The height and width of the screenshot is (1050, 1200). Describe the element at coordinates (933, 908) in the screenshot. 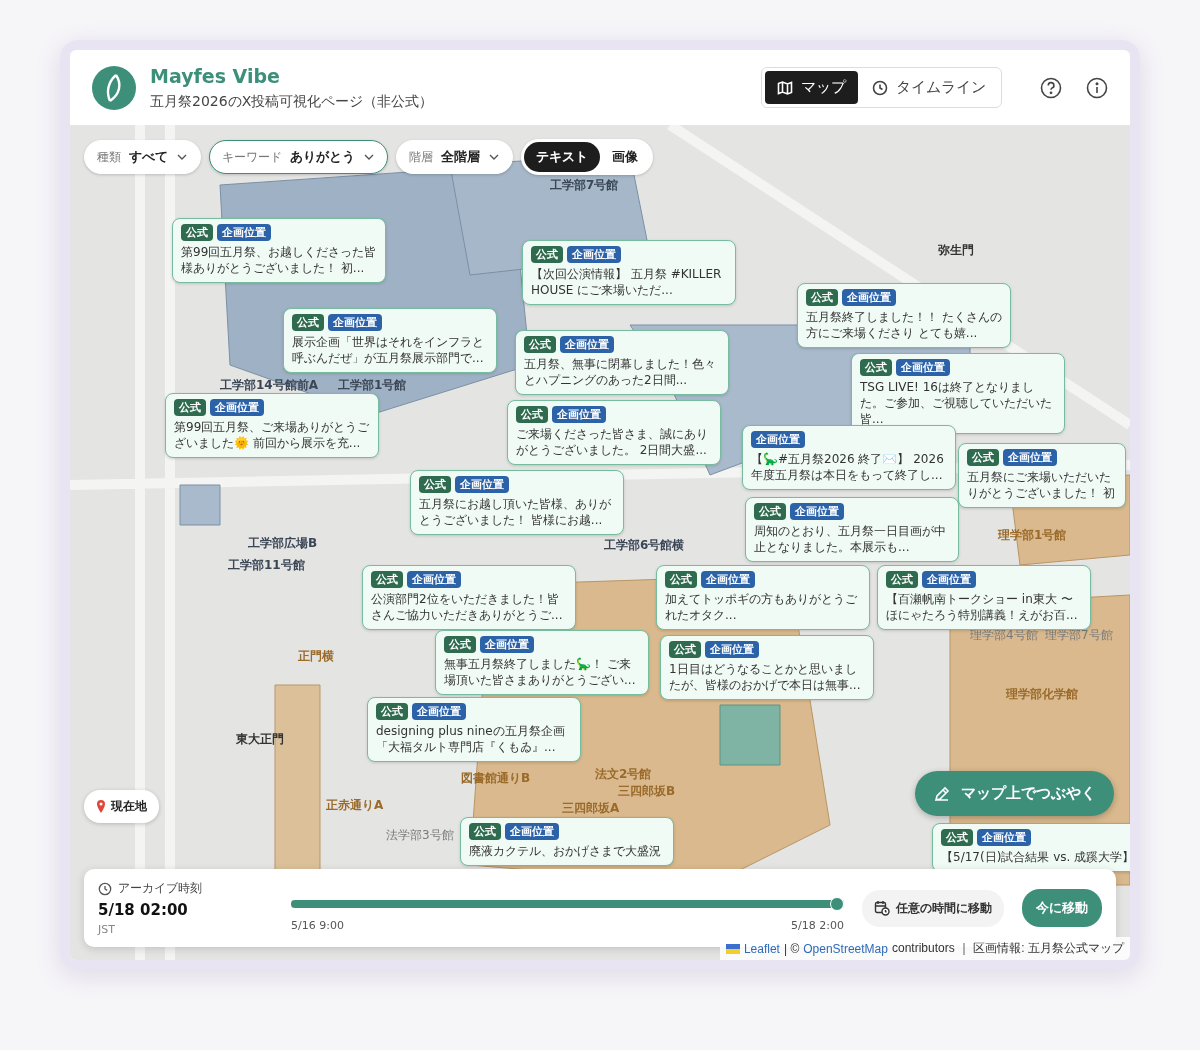

I see `pick-time-button: 任意の時間に移動` at that location.